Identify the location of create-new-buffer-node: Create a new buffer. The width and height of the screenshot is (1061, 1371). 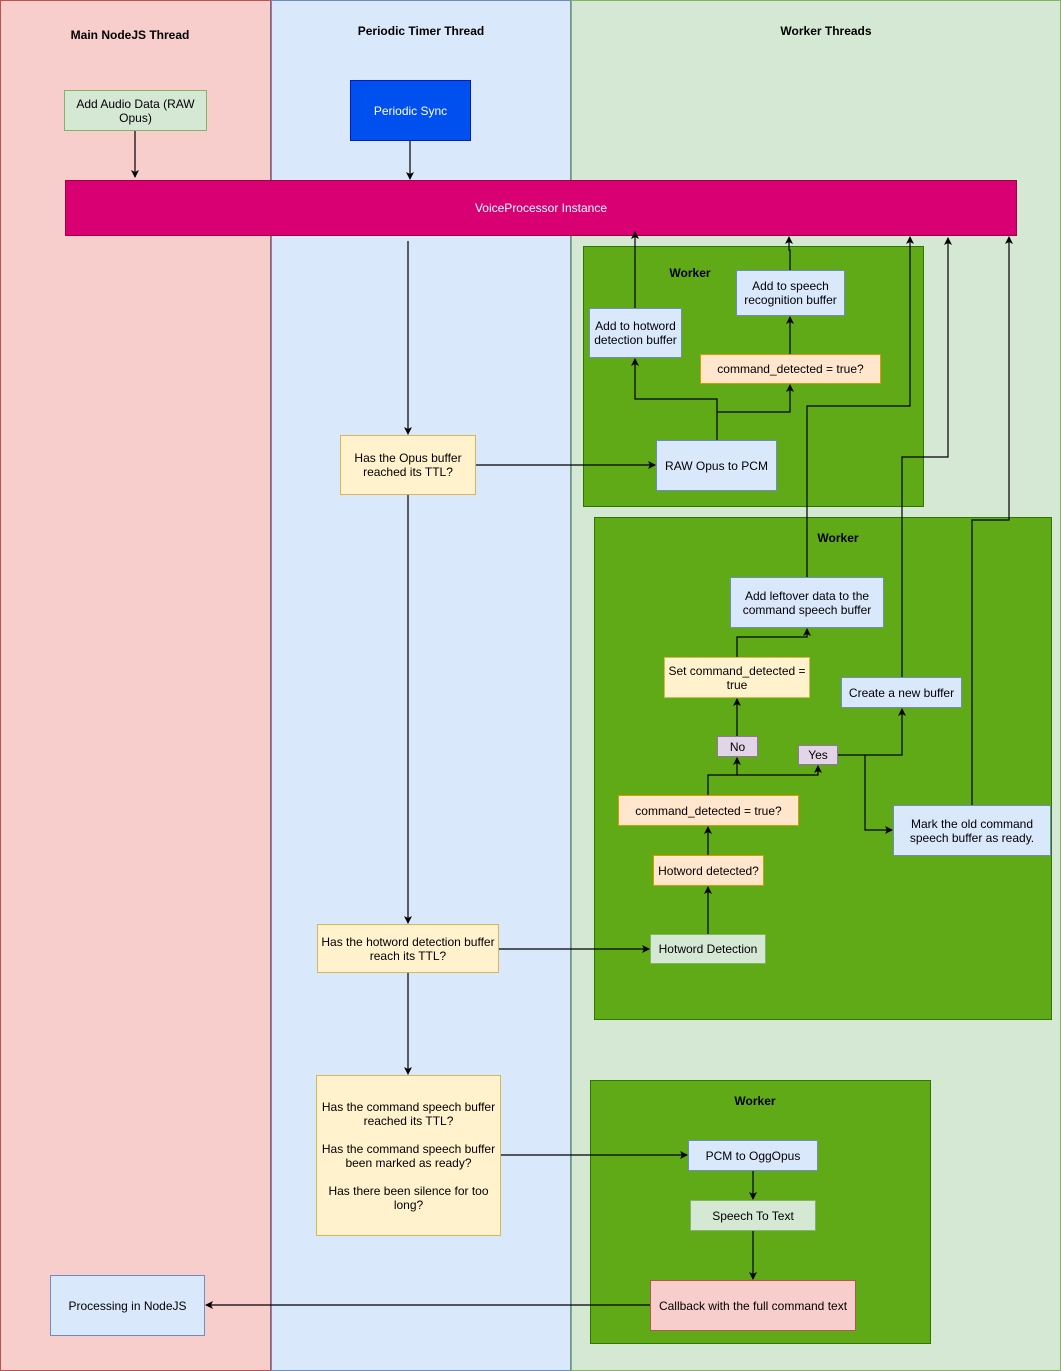
(901, 692).